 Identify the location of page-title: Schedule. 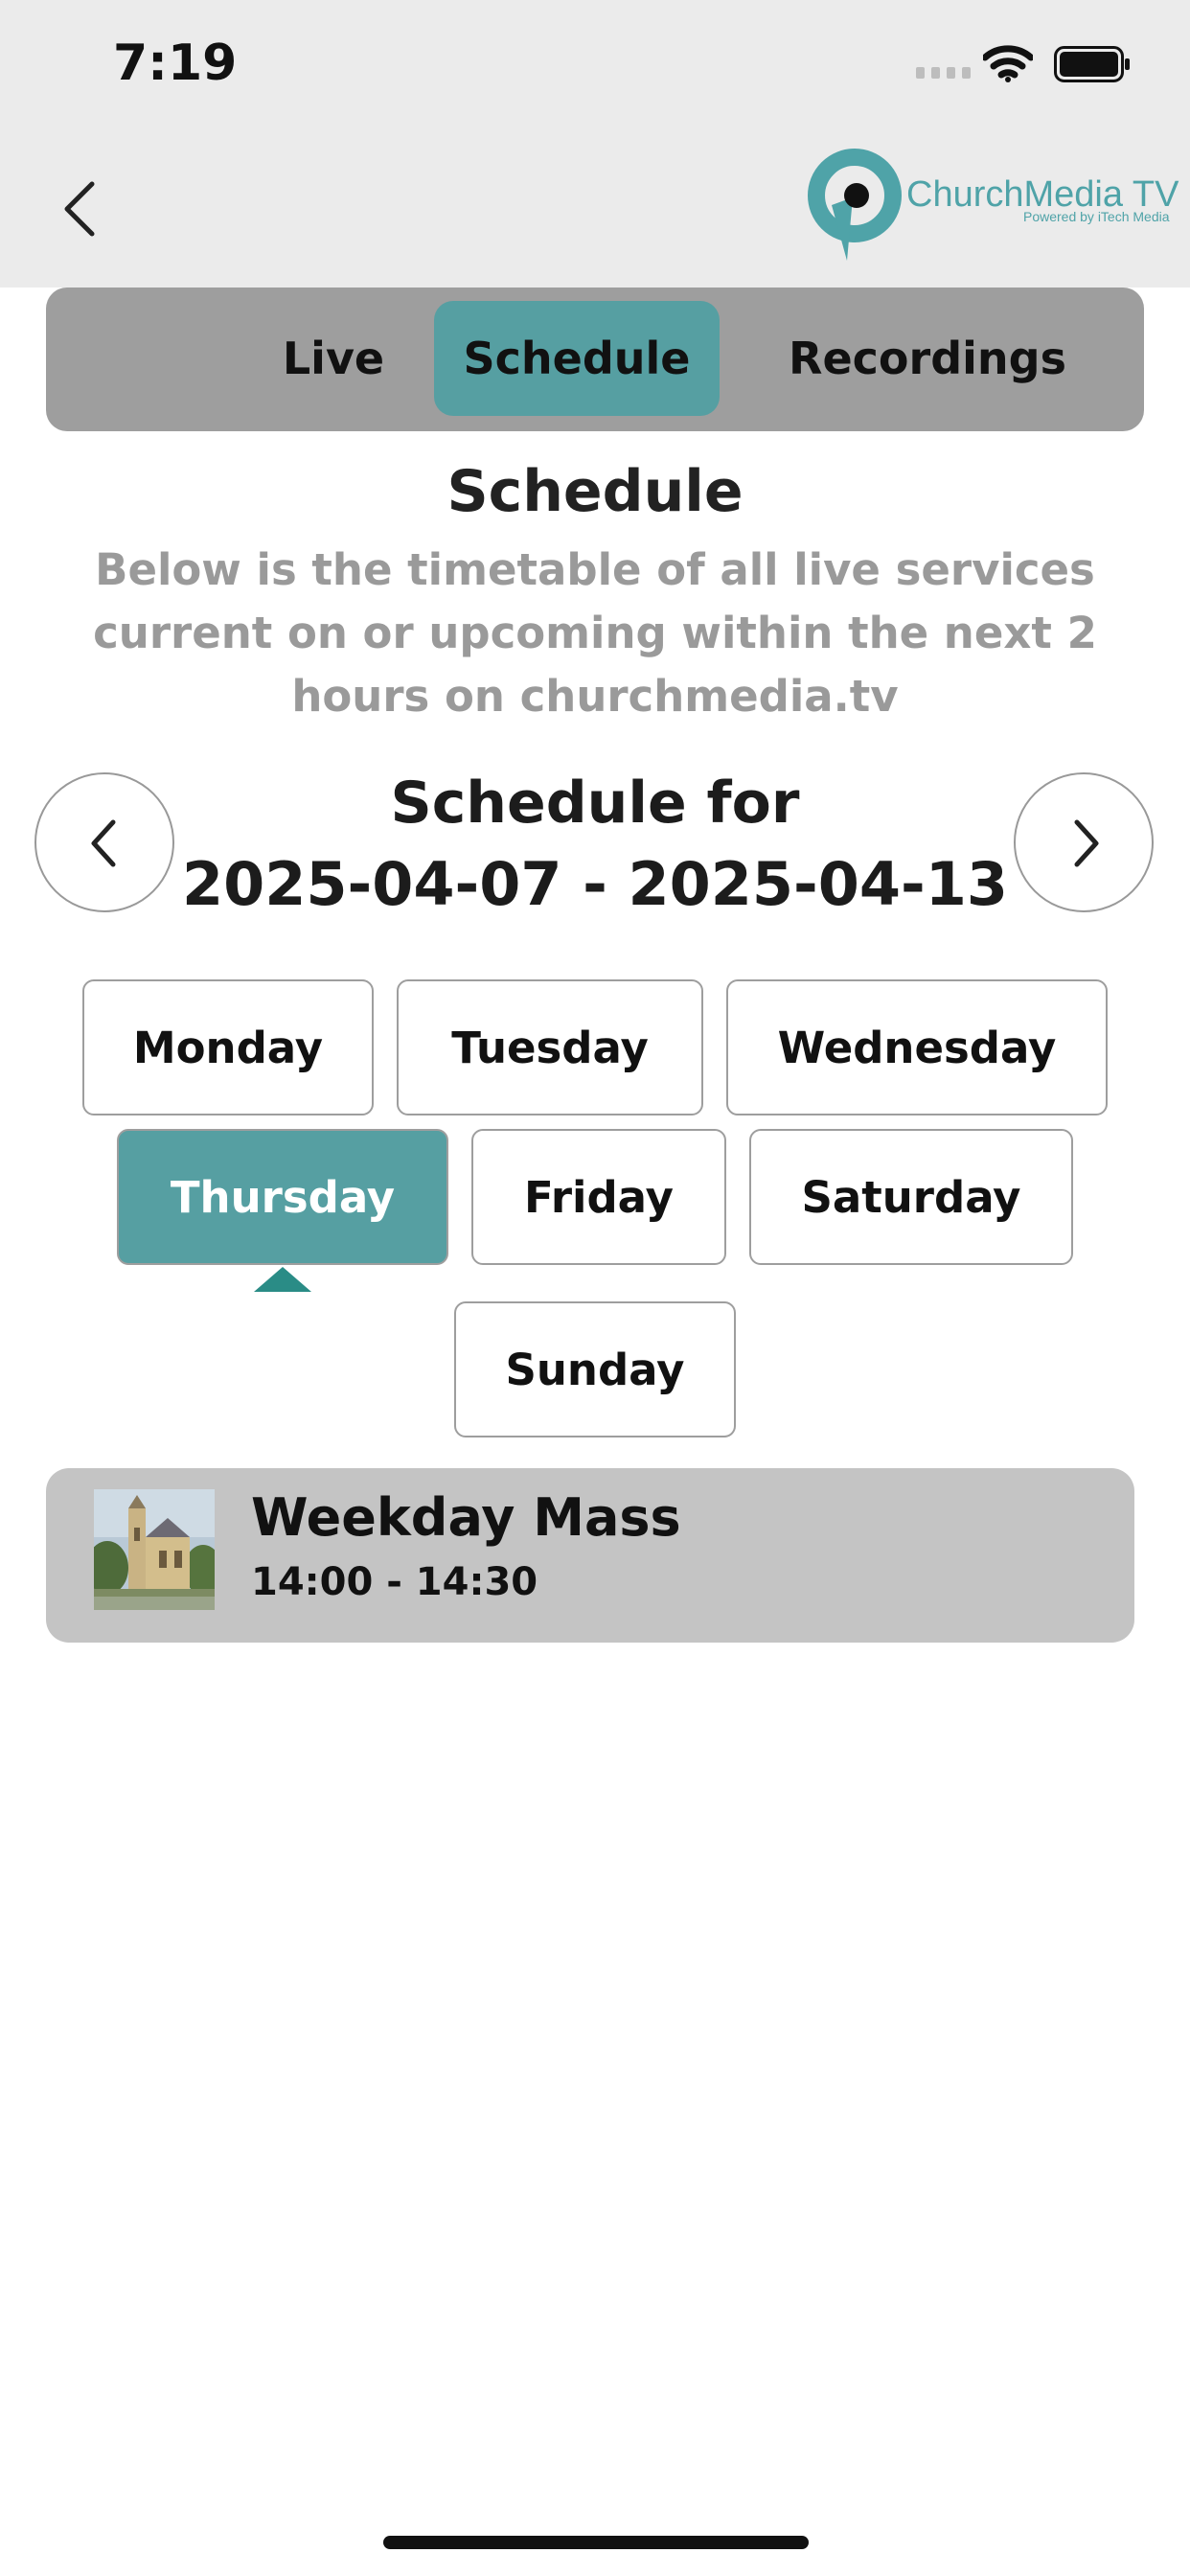
(595, 491).